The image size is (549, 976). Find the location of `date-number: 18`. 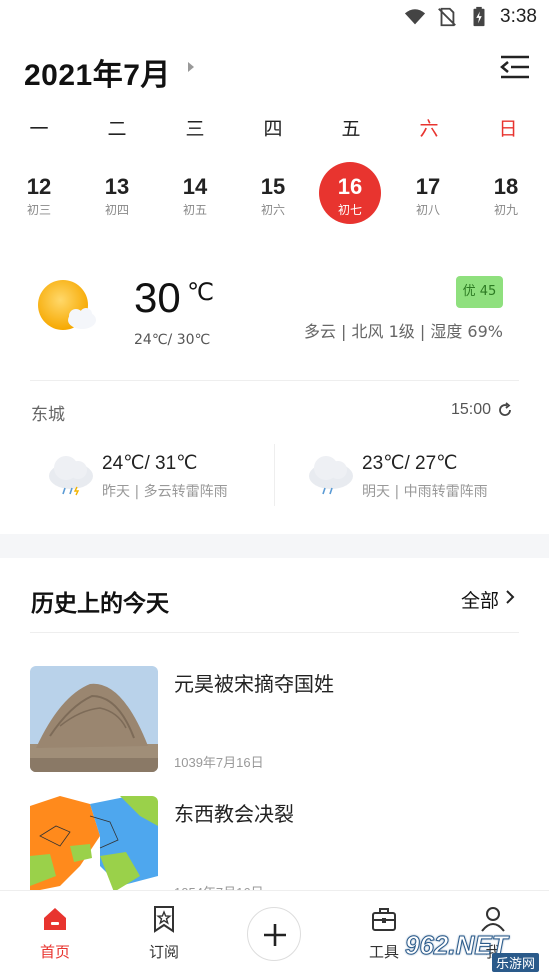

date-number: 18 is located at coordinates (506, 186).